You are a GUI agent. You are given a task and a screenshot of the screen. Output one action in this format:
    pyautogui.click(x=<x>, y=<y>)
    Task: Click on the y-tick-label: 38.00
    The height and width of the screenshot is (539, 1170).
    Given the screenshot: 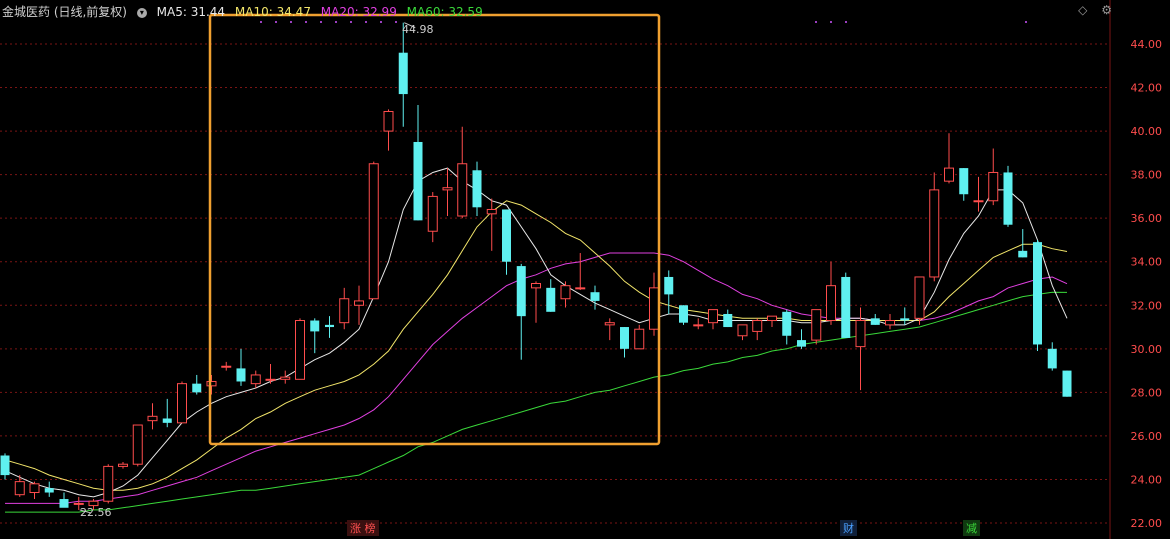 What is the action you would take?
    pyautogui.click(x=1147, y=175)
    